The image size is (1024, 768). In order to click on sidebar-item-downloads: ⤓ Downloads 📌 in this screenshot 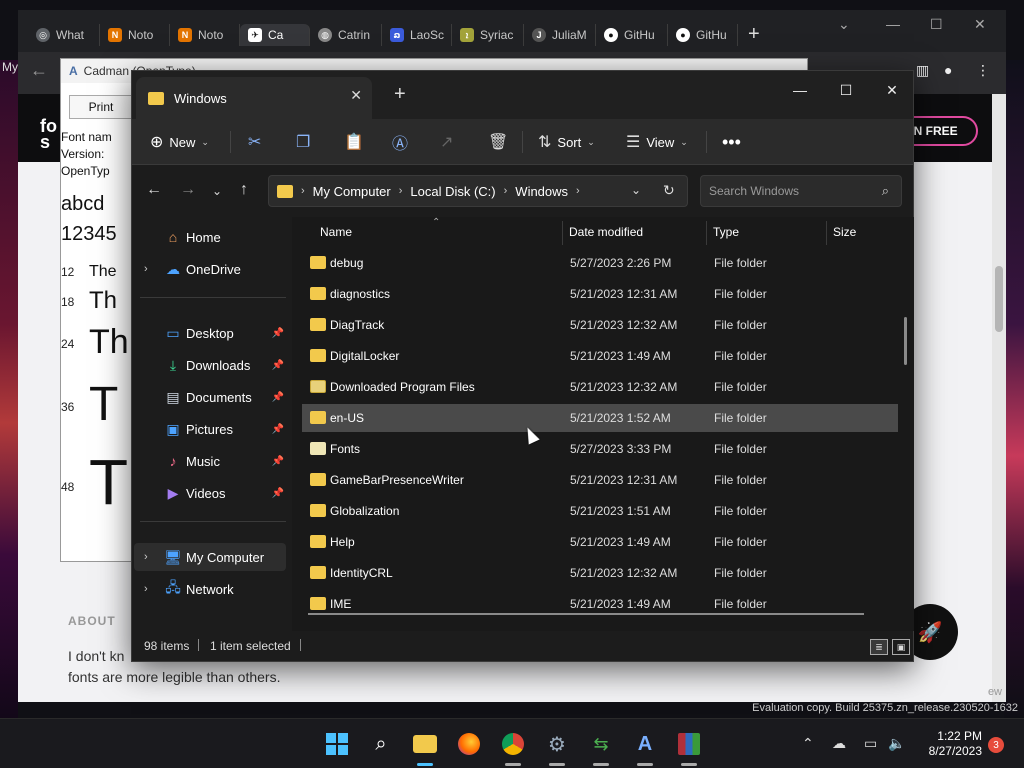, I will do `click(210, 365)`.